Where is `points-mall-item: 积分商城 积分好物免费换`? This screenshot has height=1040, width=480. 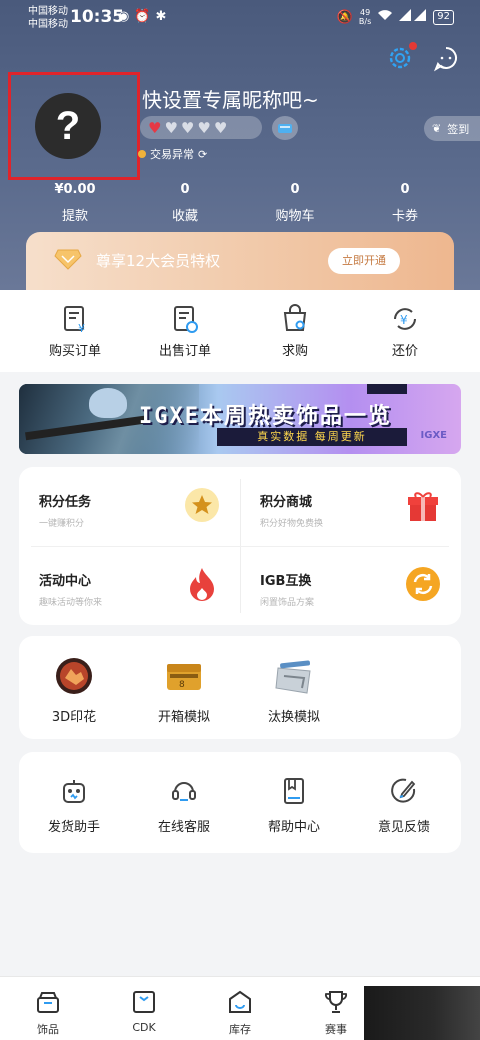 points-mall-item: 积分商城 积分好物免费换 is located at coordinates (350, 506).